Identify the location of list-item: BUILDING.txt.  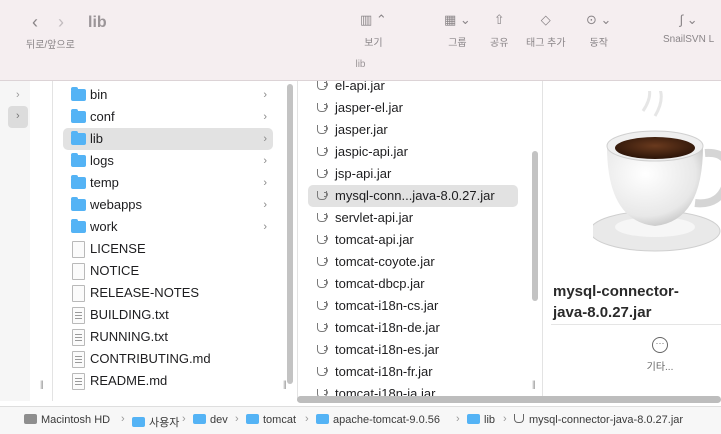
(168, 315).